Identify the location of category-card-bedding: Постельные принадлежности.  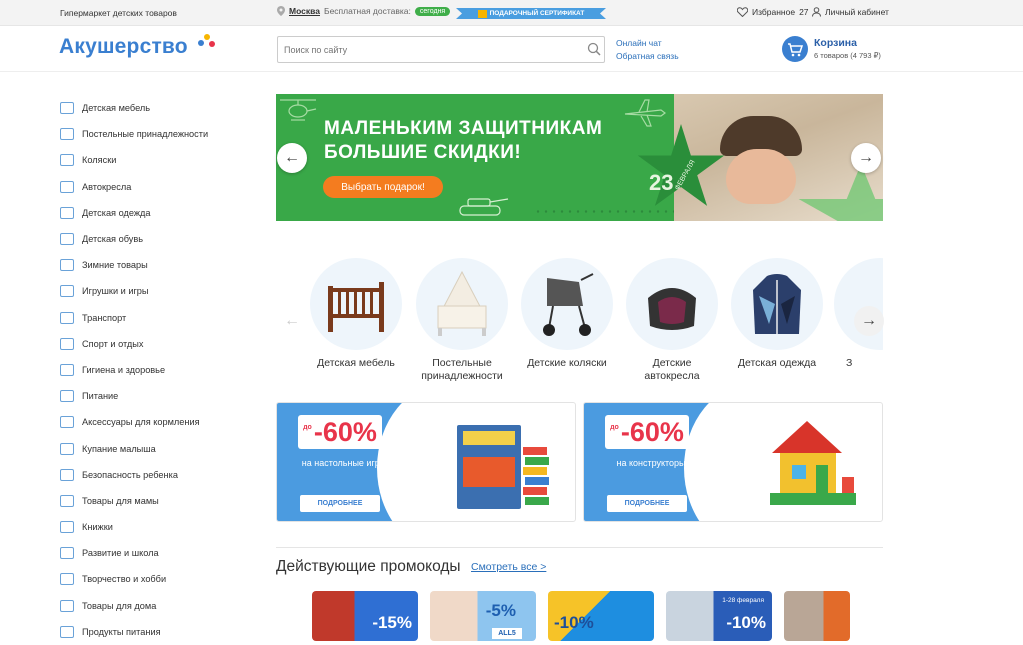
(462, 320).